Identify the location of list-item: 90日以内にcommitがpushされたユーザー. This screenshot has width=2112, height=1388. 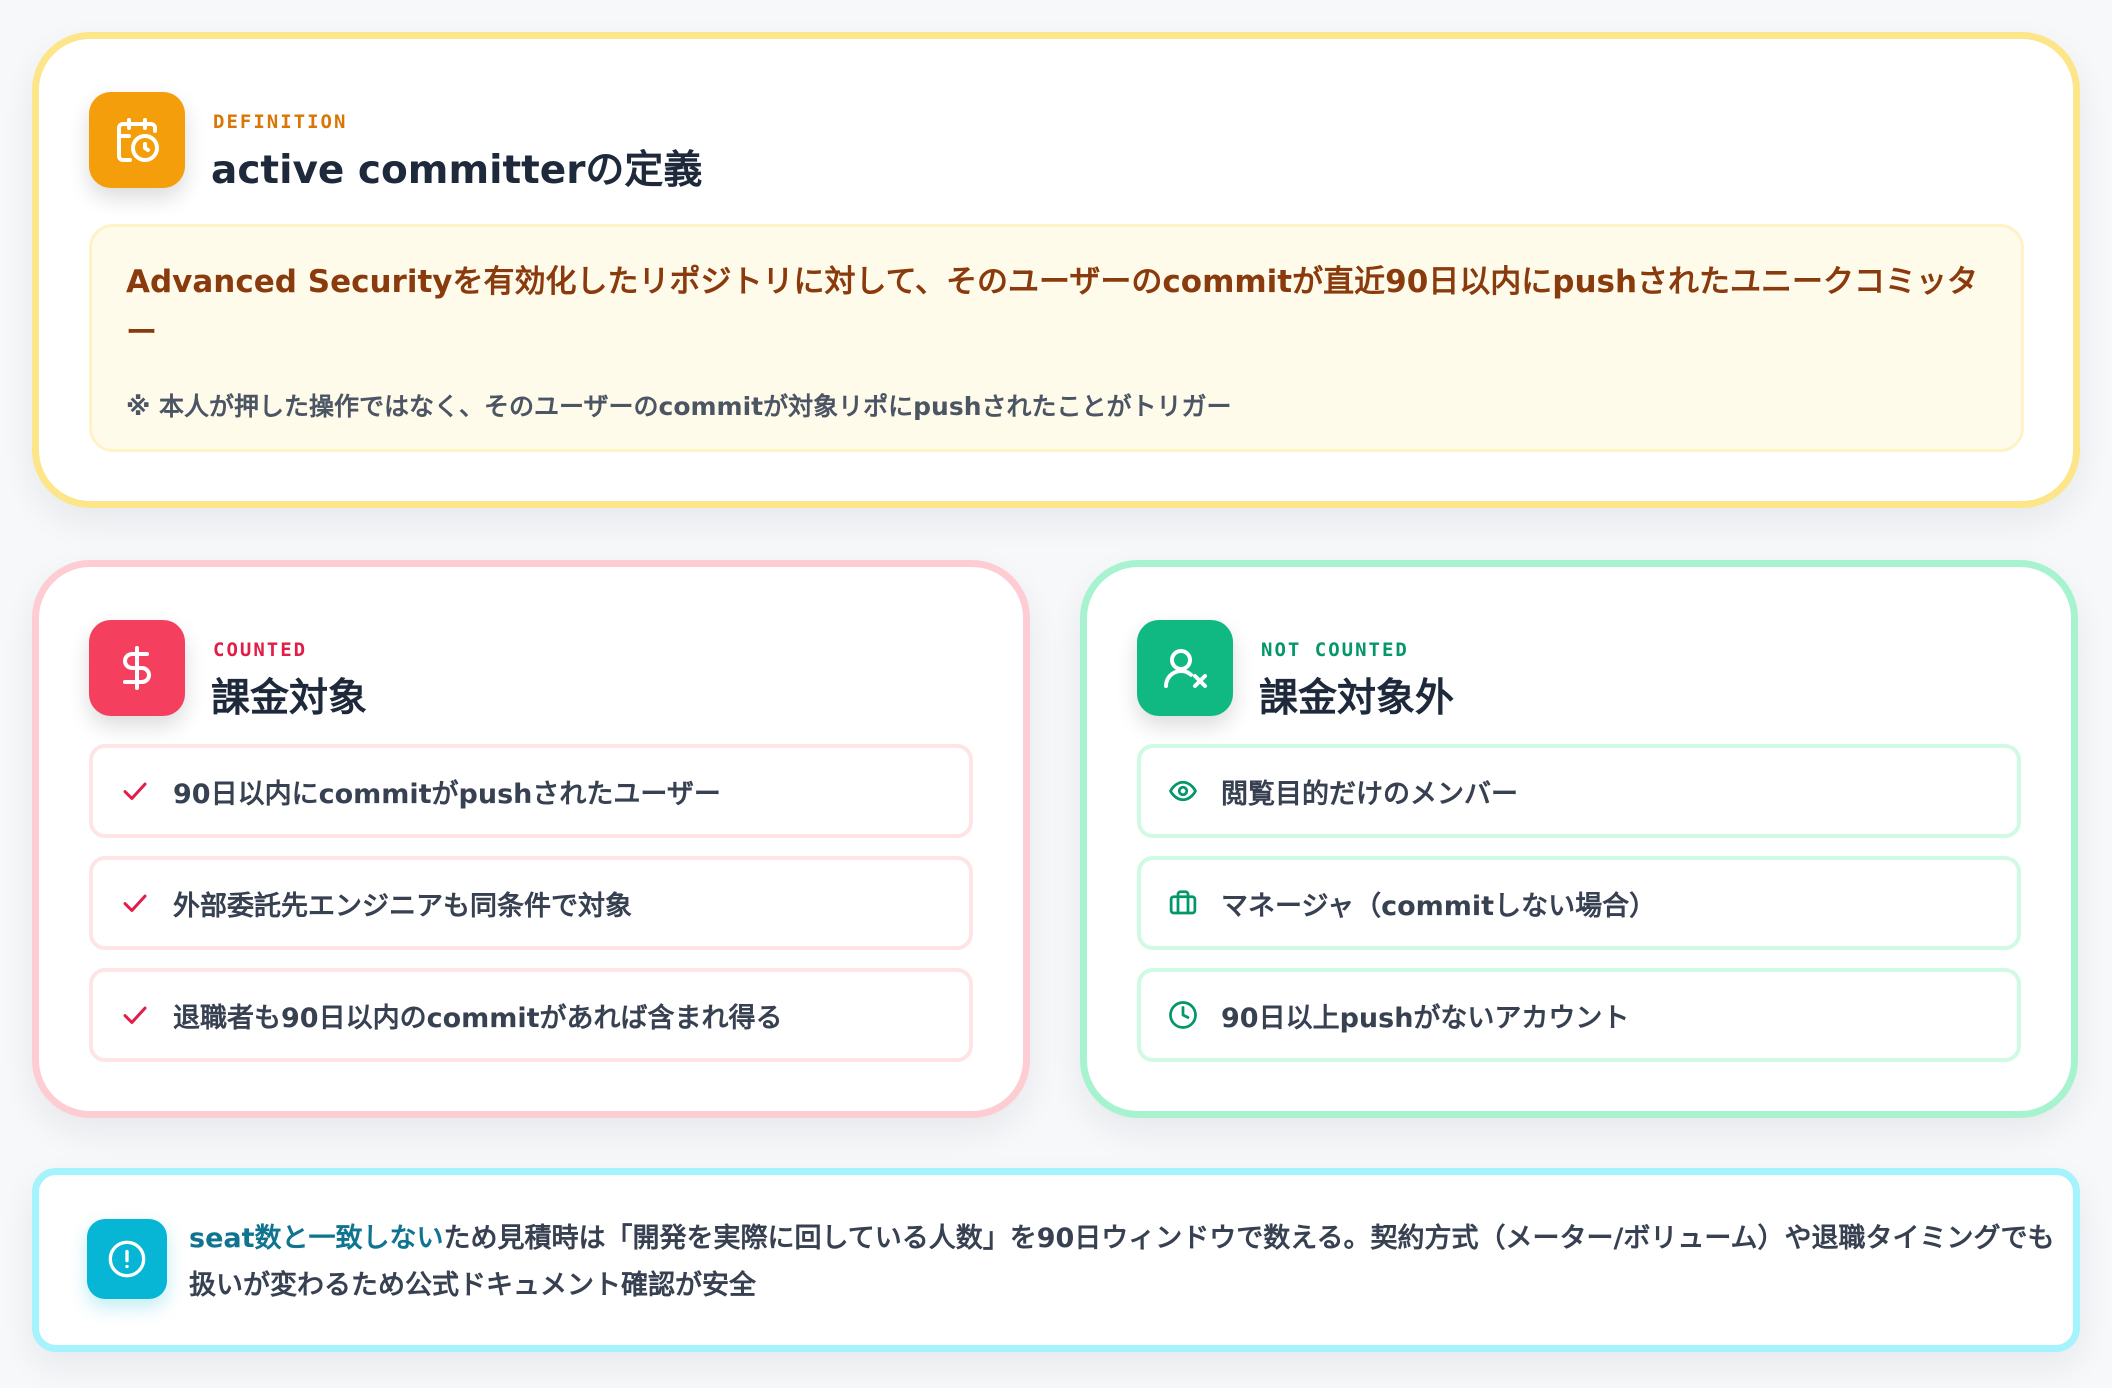
(531, 791).